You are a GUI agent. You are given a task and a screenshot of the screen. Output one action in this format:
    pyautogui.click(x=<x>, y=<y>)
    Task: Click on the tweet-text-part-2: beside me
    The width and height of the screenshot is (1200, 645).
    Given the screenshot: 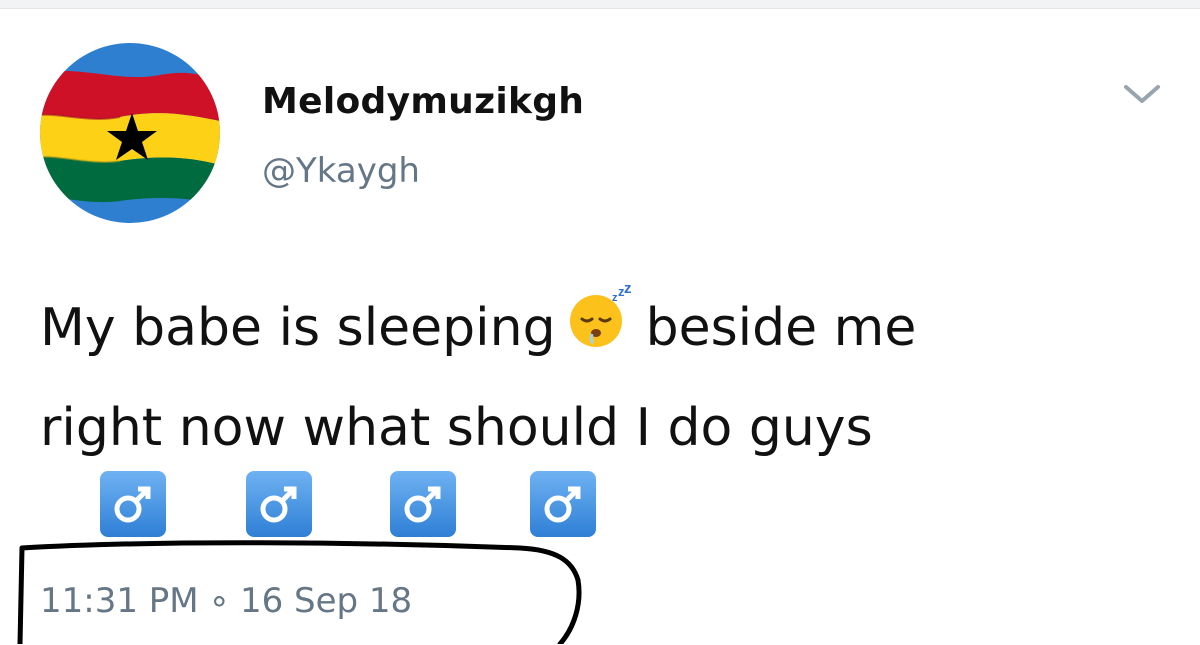 What is the action you would take?
    pyautogui.click(x=781, y=328)
    